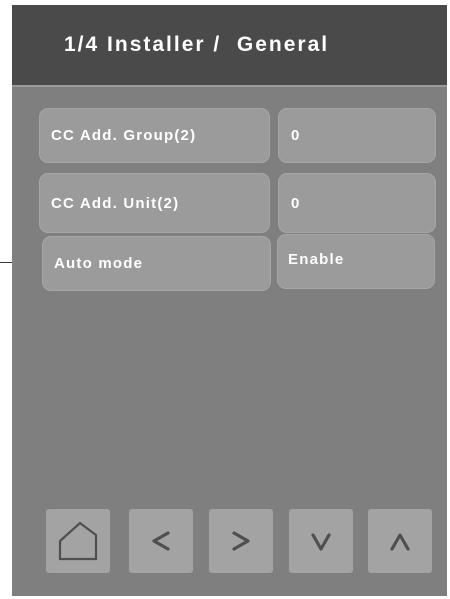  Describe the element at coordinates (156, 263) in the screenshot. I see `setting-label-auto-mode: Auto mode` at that location.